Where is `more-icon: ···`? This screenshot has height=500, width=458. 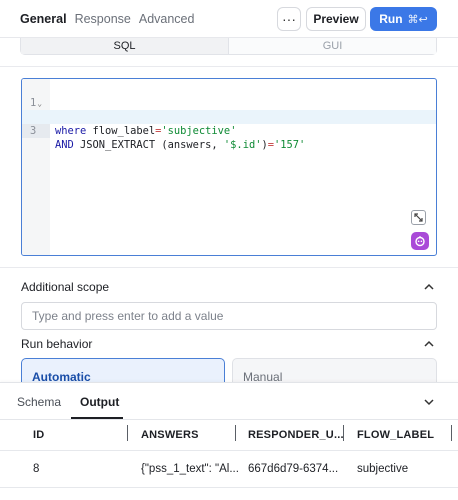 more-icon: ··· is located at coordinates (289, 19).